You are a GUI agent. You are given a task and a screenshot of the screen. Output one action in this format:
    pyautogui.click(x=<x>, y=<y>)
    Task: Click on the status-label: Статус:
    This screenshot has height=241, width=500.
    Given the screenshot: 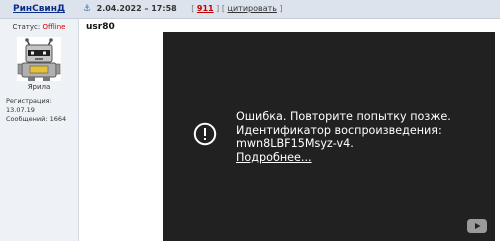 What is the action you would take?
    pyautogui.click(x=26, y=27)
    